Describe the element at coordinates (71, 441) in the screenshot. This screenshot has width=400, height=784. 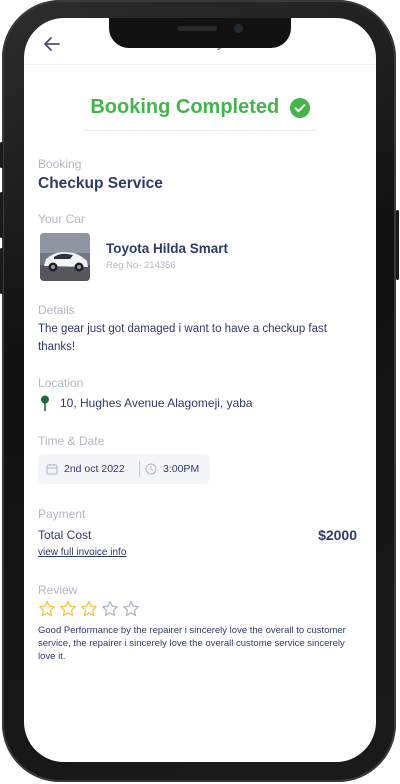
I see `datetime-label: Time & Date` at that location.